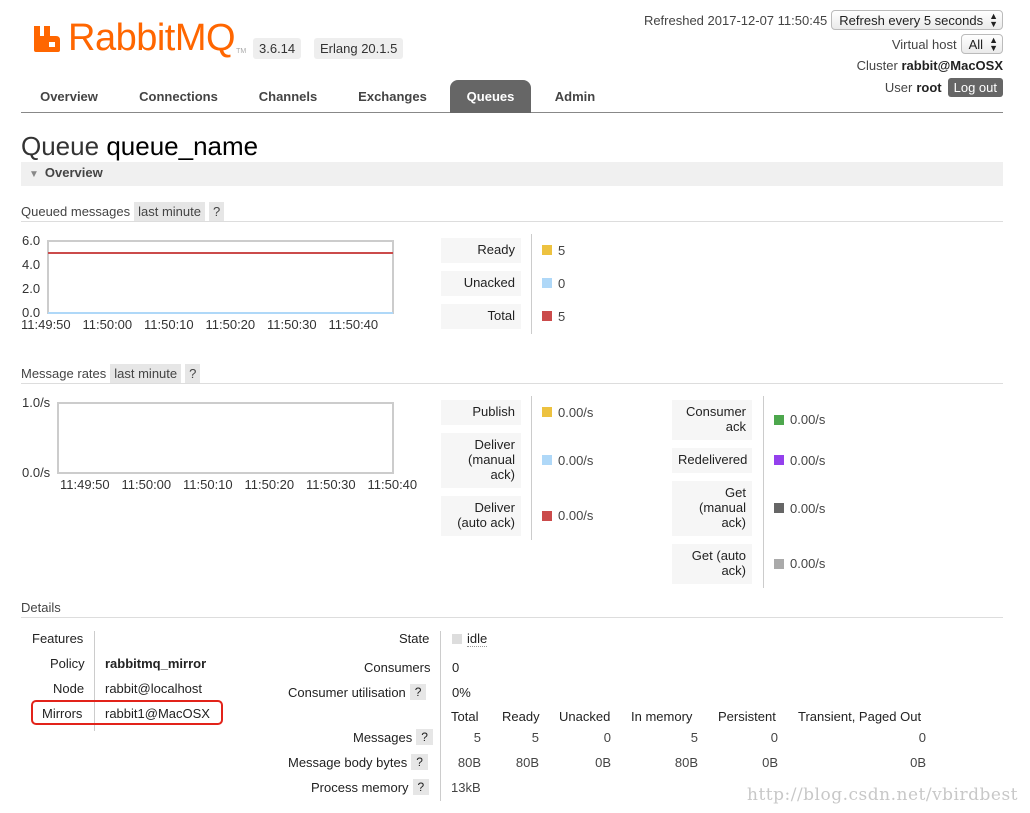 This screenshot has height=813, width=1030. I want to click on tab-exchanges: Exchanges, so click(392, 96).